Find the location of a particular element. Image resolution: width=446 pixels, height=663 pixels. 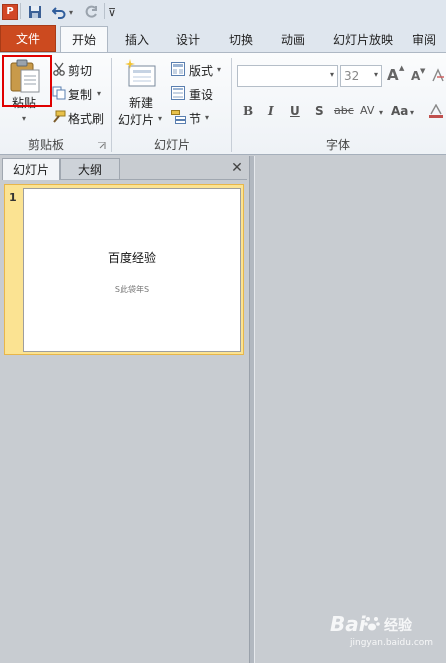

tab-transitions: 切换 is located at coordinates (241, 40).